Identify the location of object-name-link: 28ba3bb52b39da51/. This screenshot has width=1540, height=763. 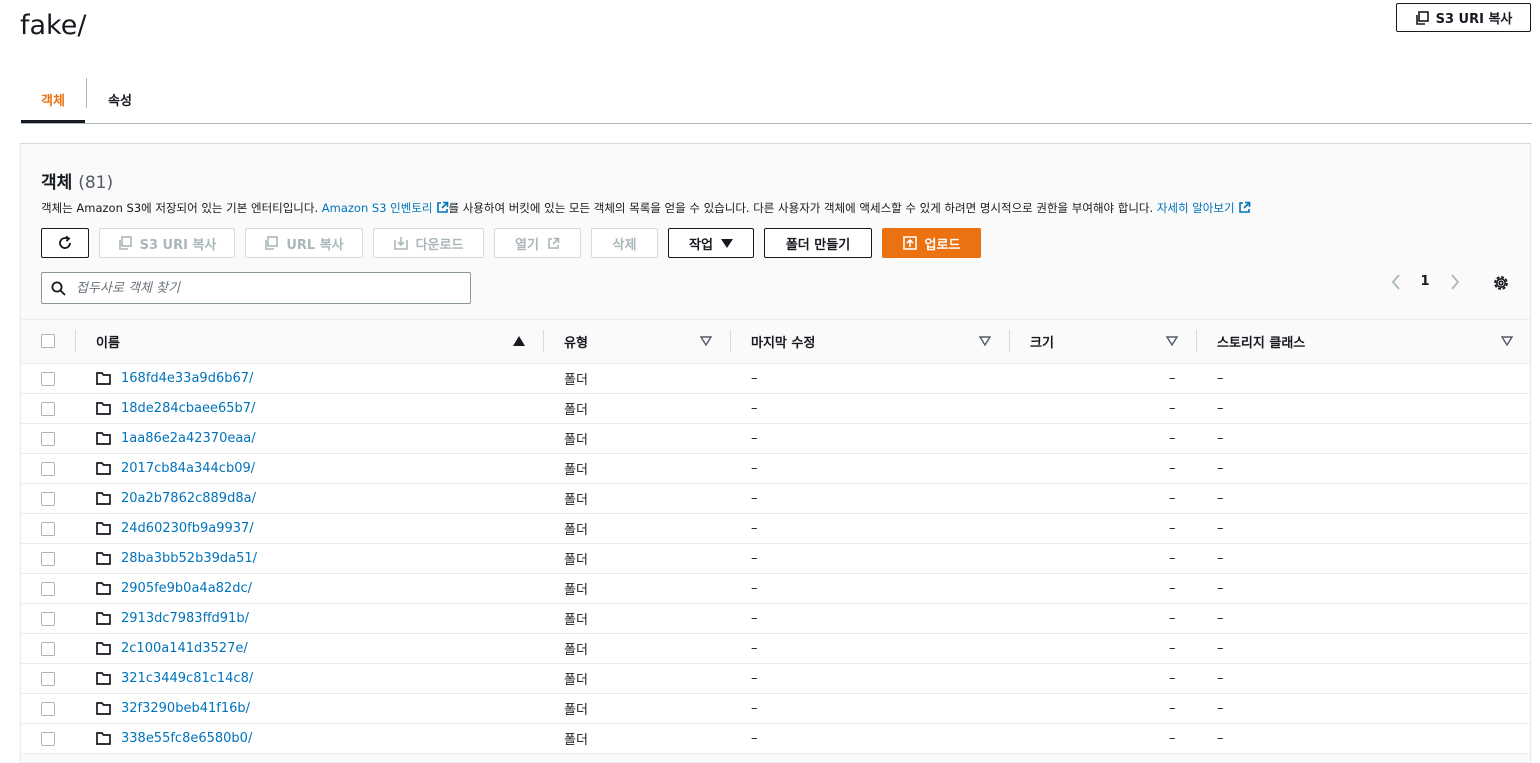
(189, 558).